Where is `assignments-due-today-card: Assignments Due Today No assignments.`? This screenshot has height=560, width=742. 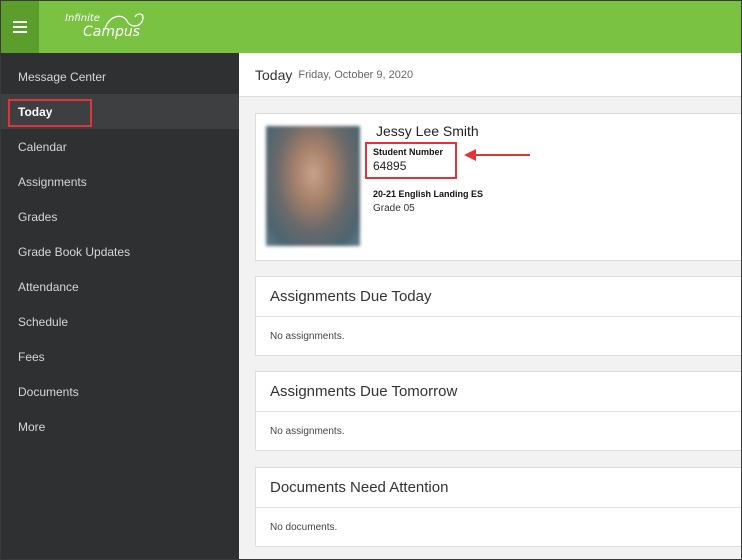
assignments-due-today-card: Assignments Due Today No assignments. is located at coordinates (498, 316).